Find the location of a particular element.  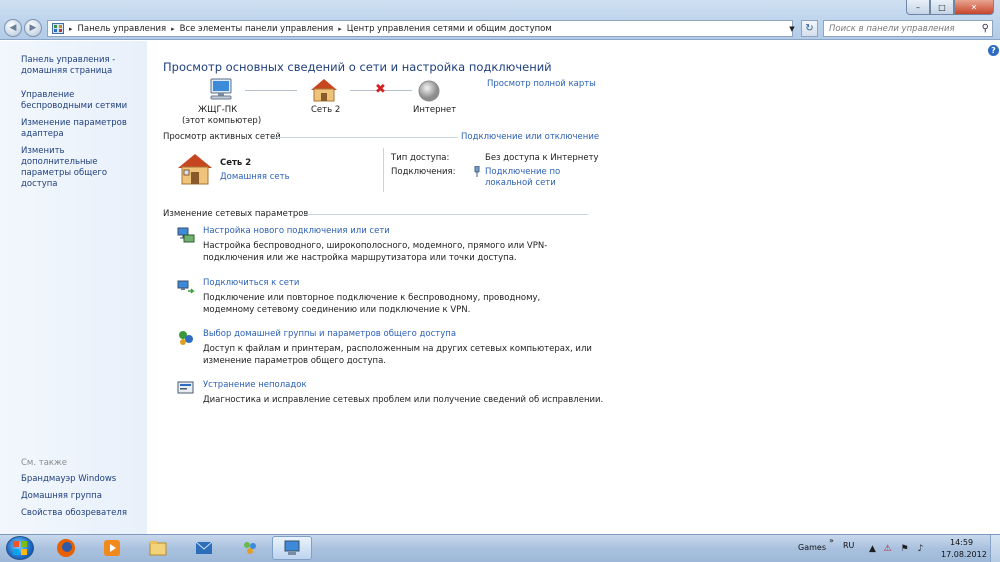

new-connection-icon is located at coordinates (186, 235).